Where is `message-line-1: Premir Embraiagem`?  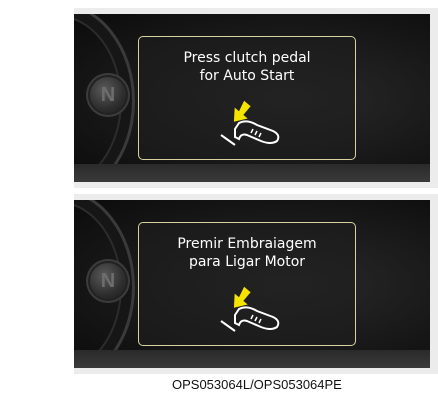 message-line-1: Premir Embraiagem is located at coordinates (247, 244).